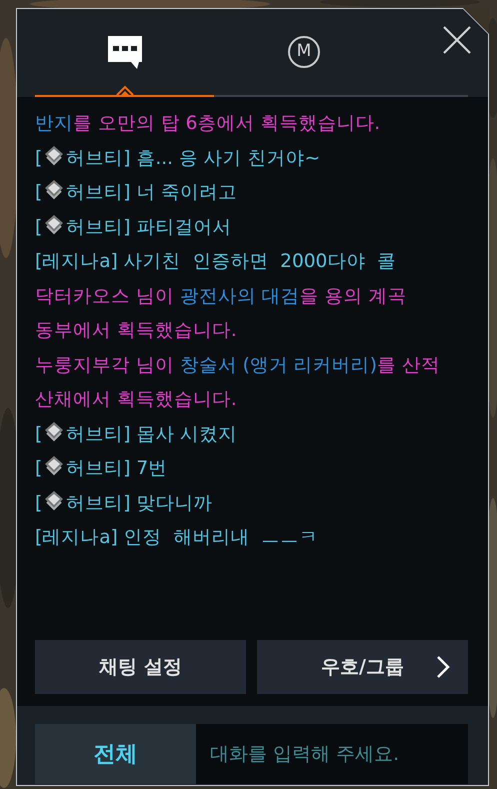 Image resolution: width=497 pixels, height=789 pixels. What do you see at coordinates (208, 124) in the screenshot?
I see `system-message: 반지 를 오만의 탑 6층에서 획득했습니다.` at bounding box center [208, 124].